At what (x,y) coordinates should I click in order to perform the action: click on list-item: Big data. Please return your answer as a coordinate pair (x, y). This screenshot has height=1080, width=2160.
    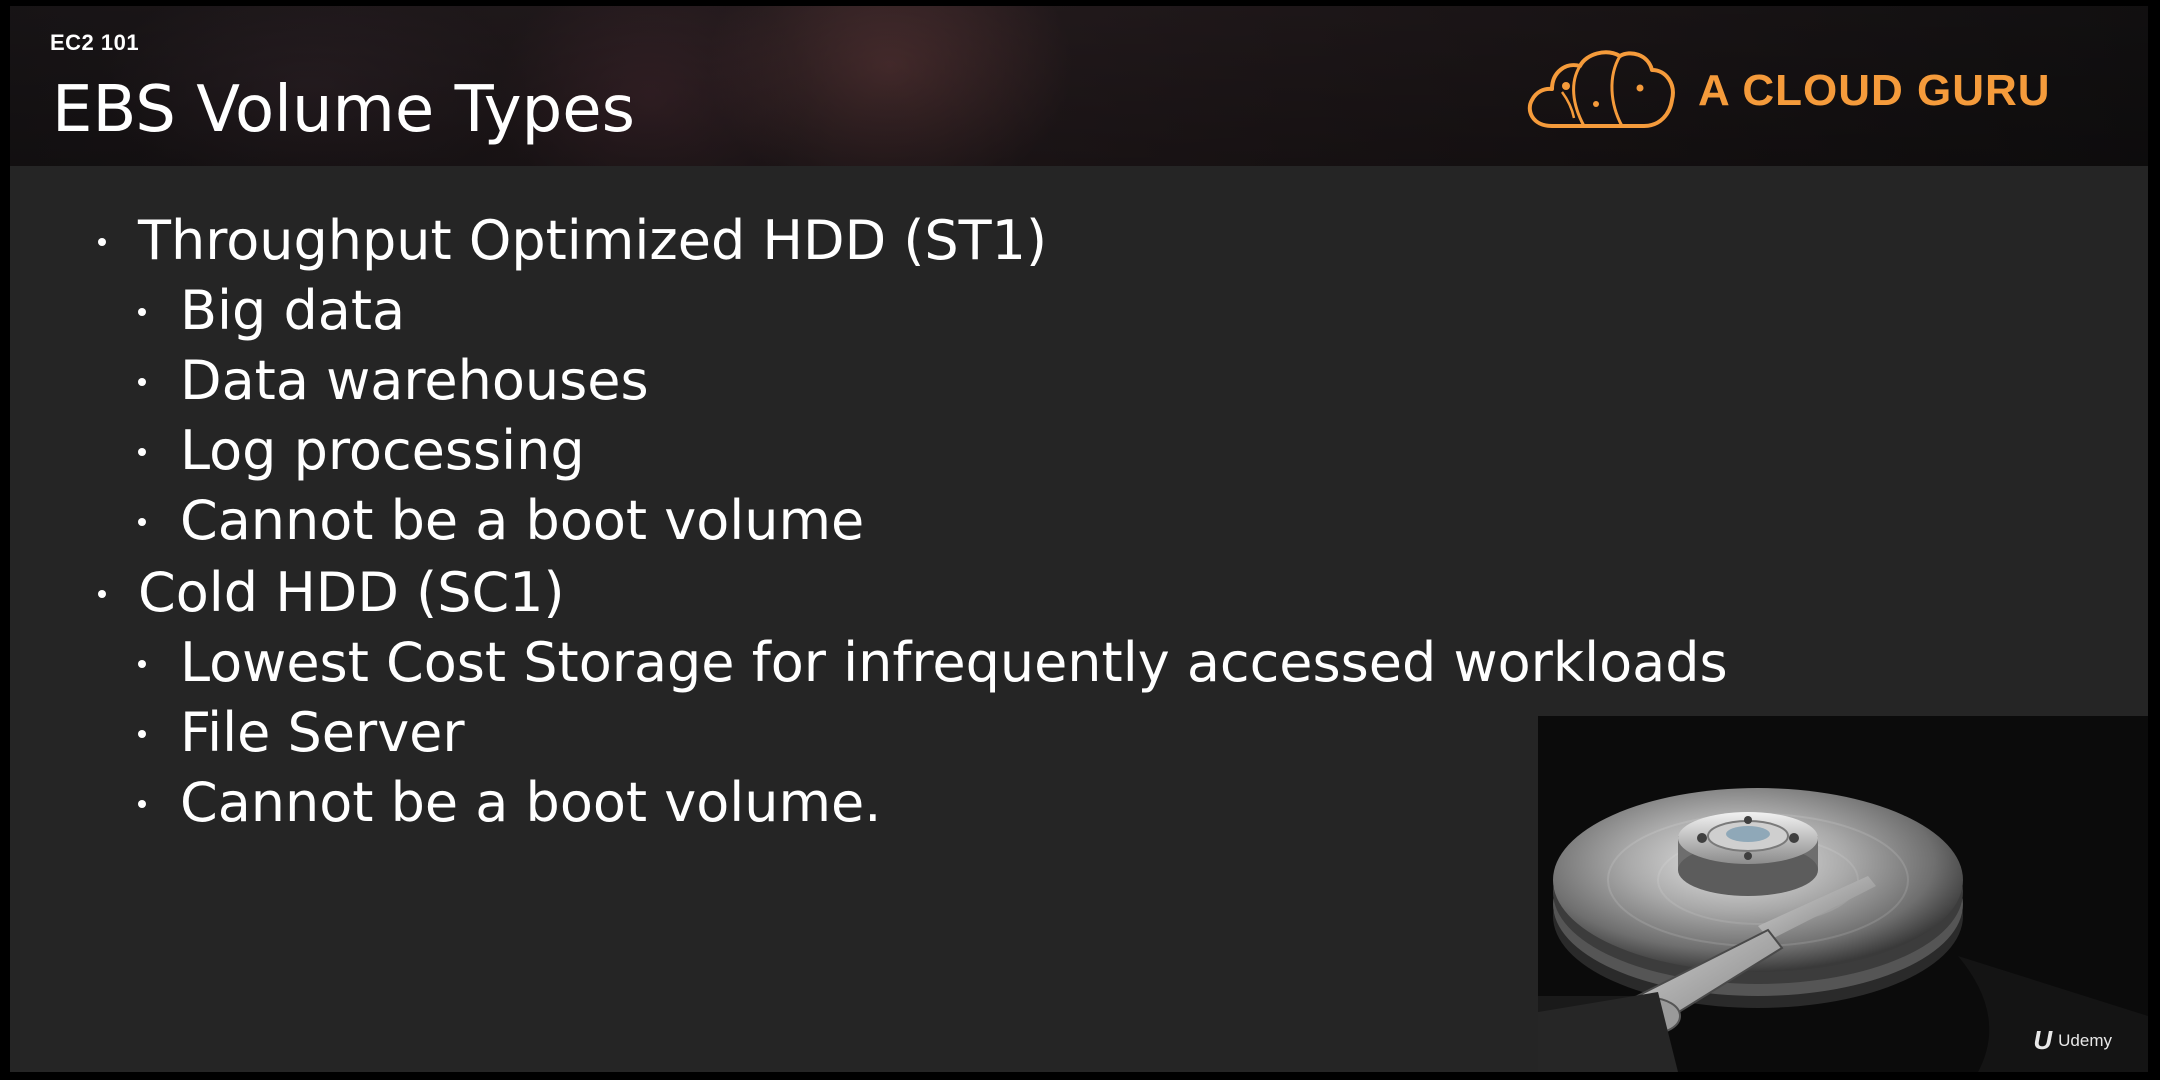
    Looking at the image, I should click on (272, 311).